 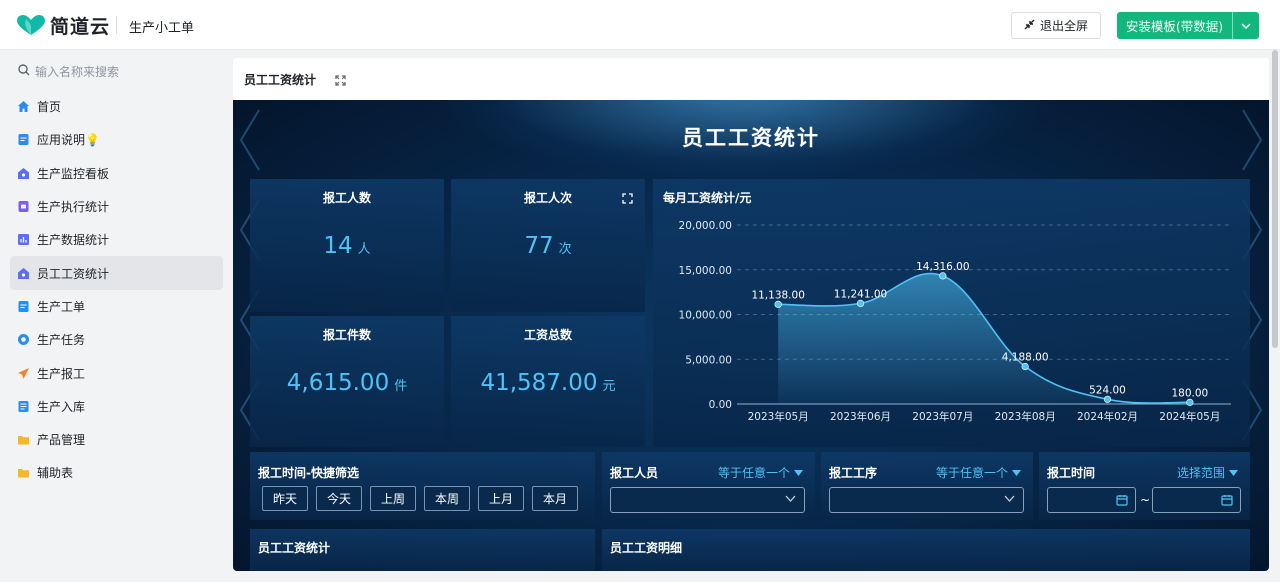 I want to click on sidebar-item-label: 产品管理, so click(x=61, y=440).